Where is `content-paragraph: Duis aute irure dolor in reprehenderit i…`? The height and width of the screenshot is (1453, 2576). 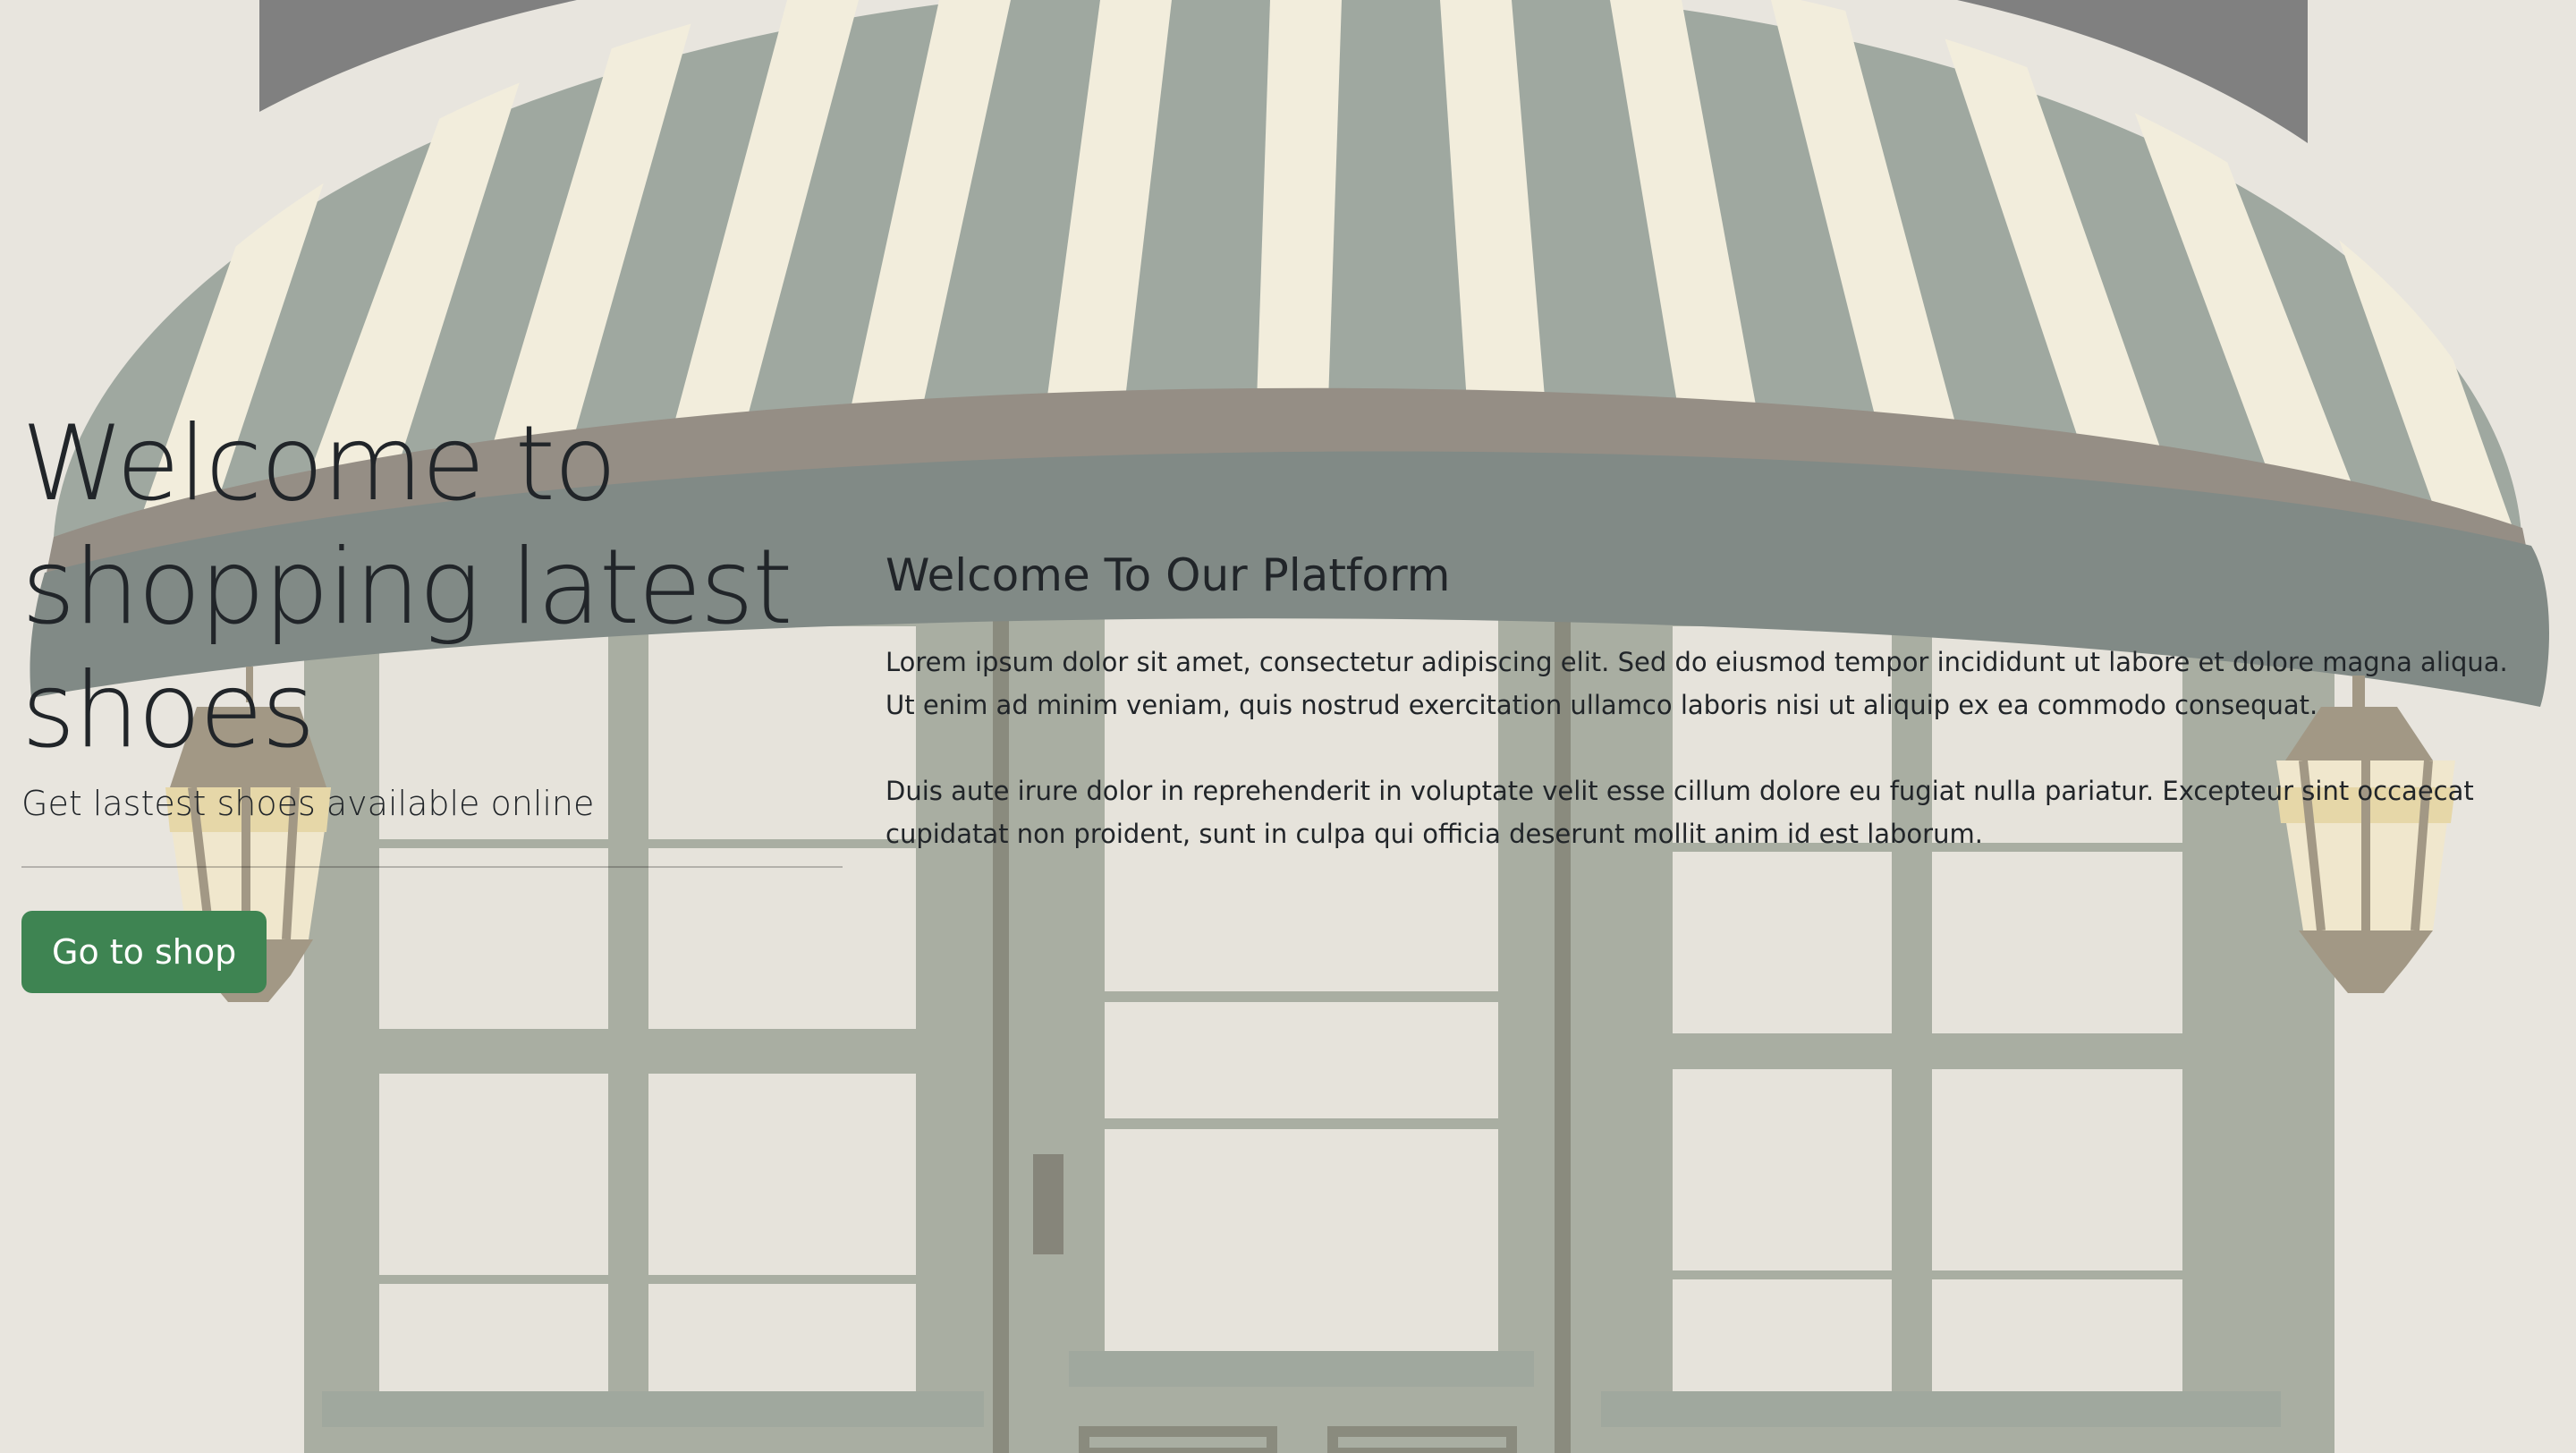 content-paragraph: Duis aute irure dolor in reprehenderit i… is located at coordinates (1680, 812).